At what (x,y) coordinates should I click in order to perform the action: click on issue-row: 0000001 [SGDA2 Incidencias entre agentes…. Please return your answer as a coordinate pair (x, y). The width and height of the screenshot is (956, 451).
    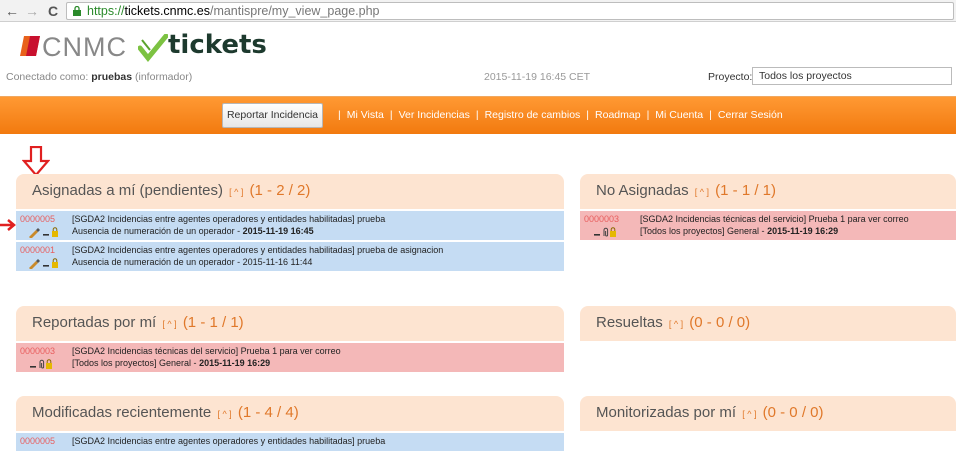
    Looking at the image, I should click on (290, 255).